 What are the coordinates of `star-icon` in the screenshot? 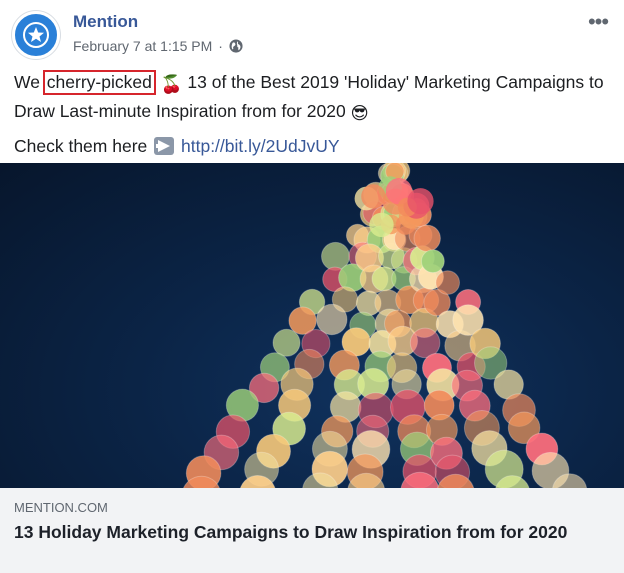 It's located at (36, 35).